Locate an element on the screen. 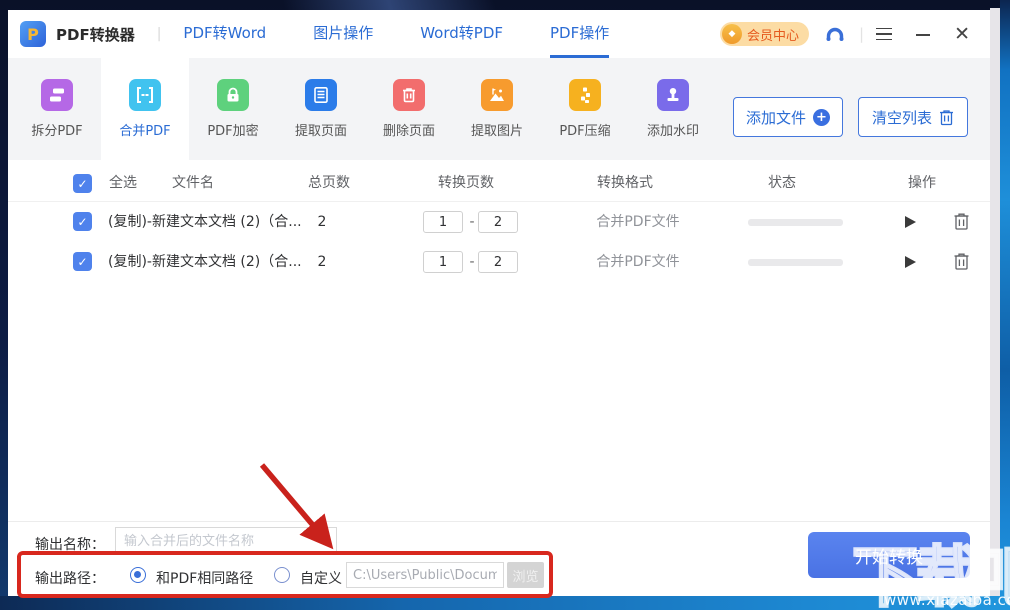 The width and height of the screenshot is (1010, 610). header-filename: 文件名 is located at coordinates (193, 183).